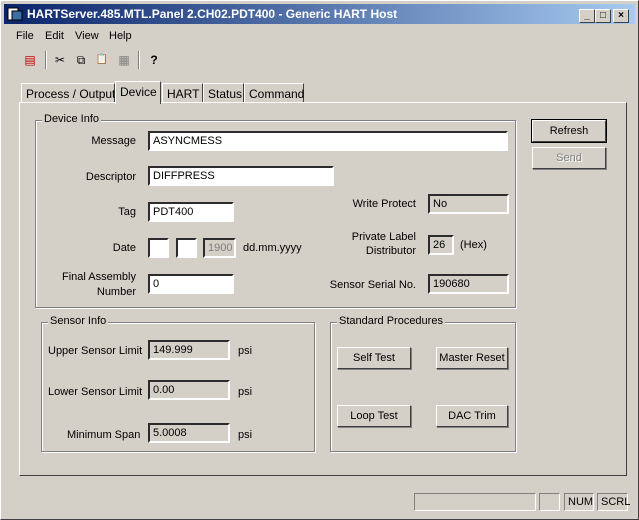 This screenshot has height=520, width=639. What do you see at coordinates (472, 358) in the screenshot?
I see `master-reset-button: Master Reset` at bounding box center [472, 358].